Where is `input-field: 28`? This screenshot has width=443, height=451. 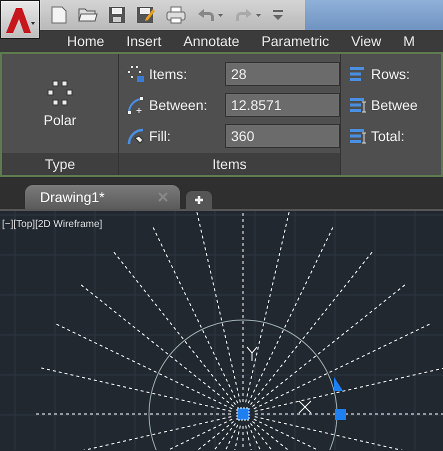
input-field: 28 is located at coordinates (282, 74).